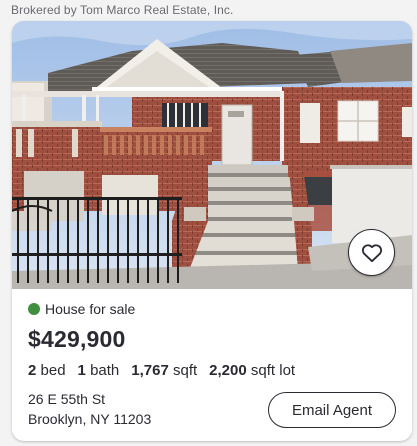  I want to click on save-favorite-button, so click(371, 252).